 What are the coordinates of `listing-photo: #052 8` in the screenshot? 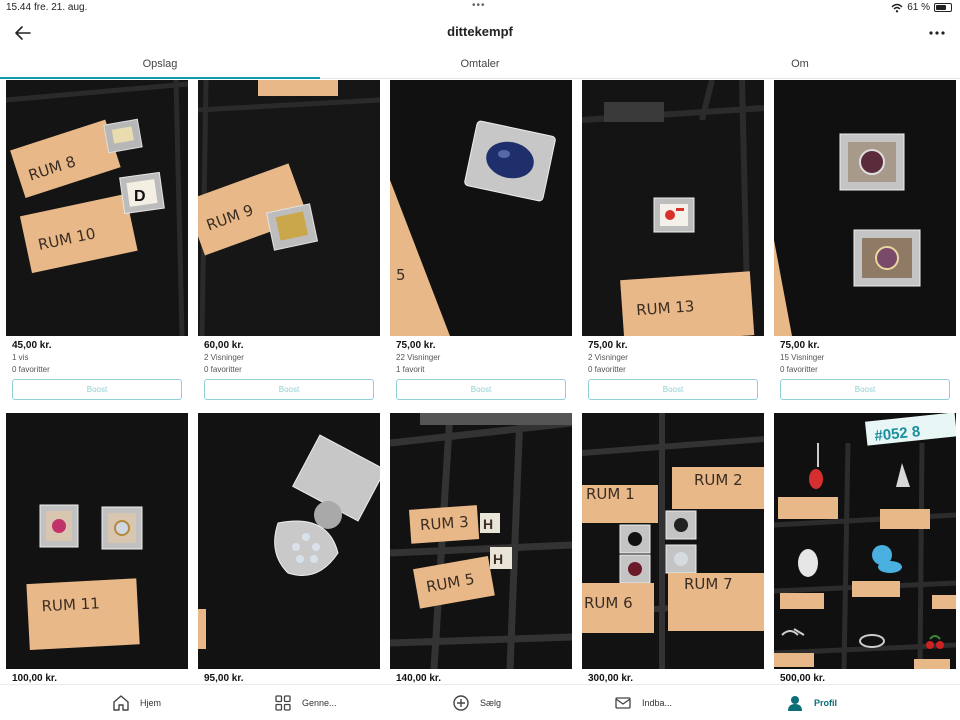 It's located at (865, 541).